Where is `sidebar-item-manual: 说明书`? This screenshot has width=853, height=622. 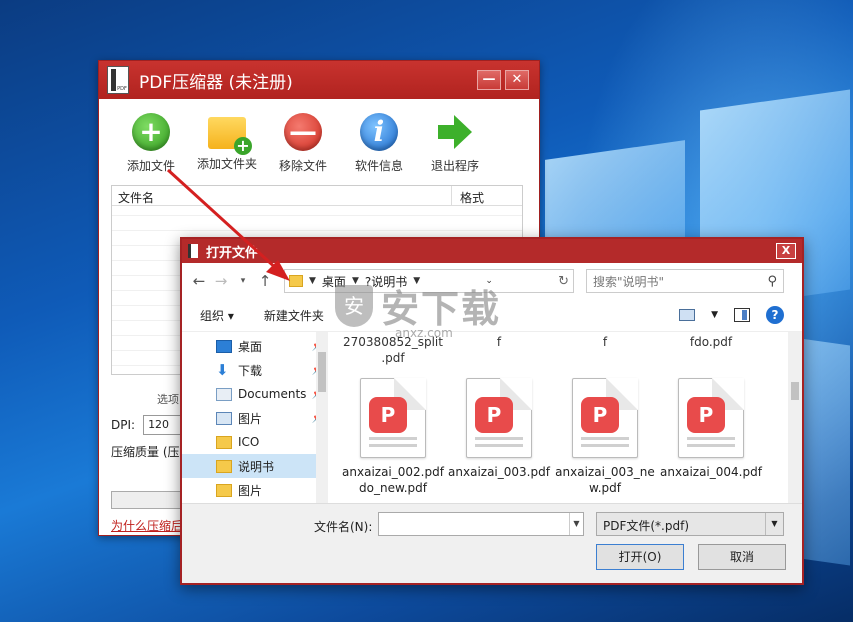
sidebar-item-manual: 说明书 is located at coordinates (255, 466).